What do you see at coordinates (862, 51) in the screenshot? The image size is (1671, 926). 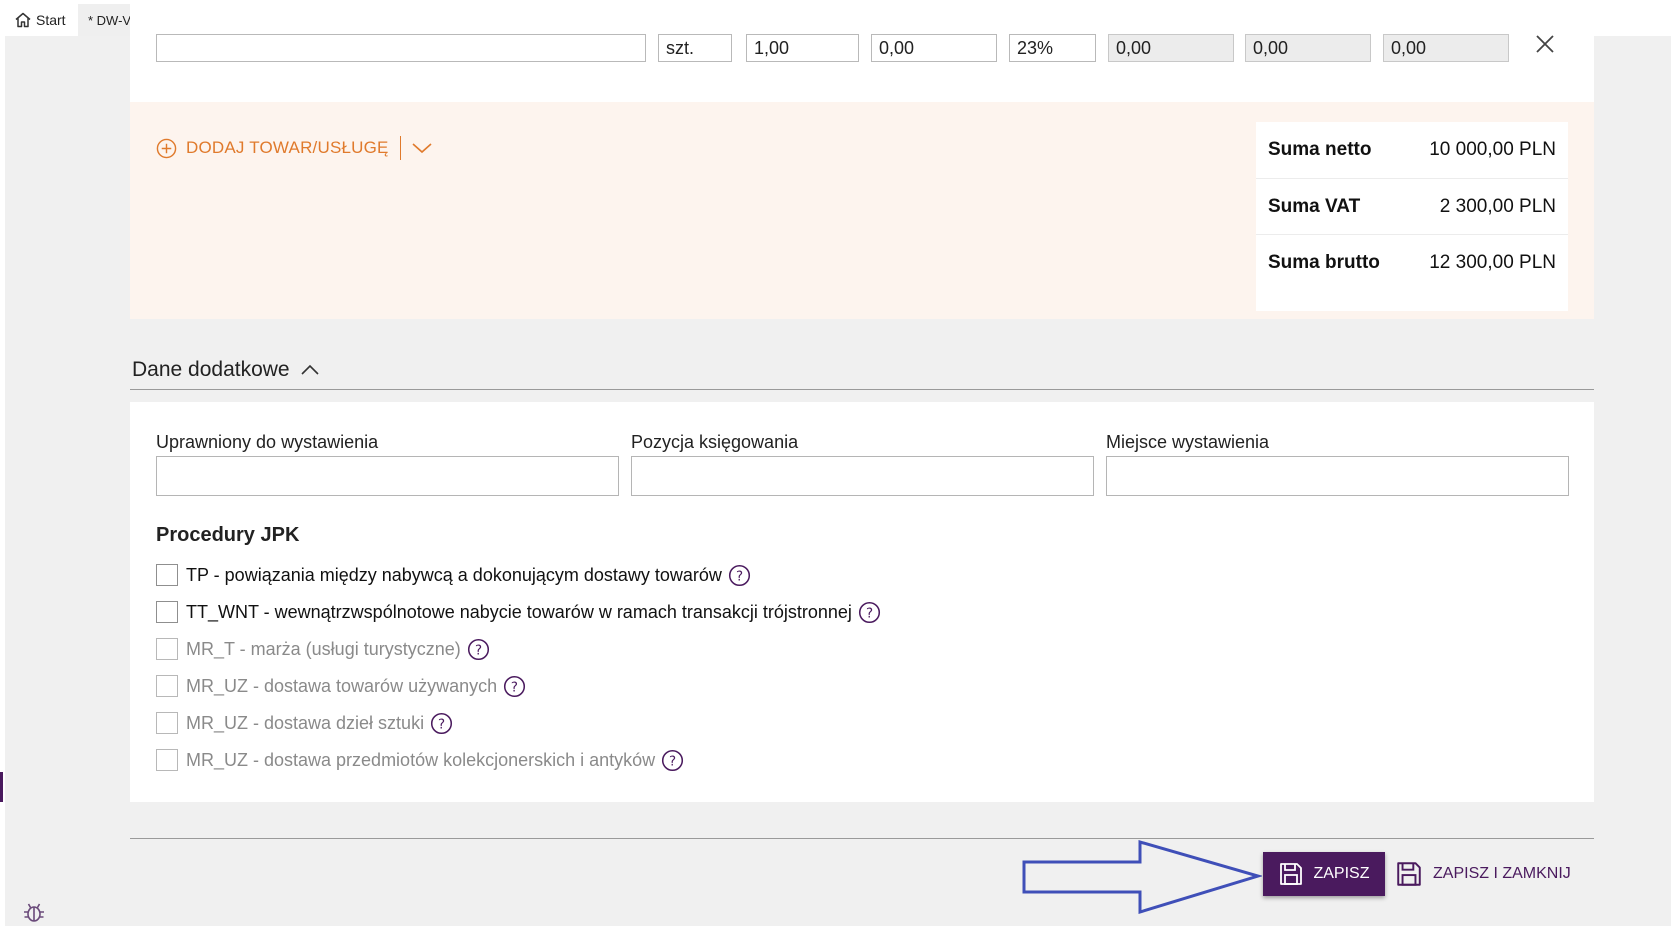 I see `invoice-items-card: szt. 1,00 0,00 23% 0,00 0,00 0,00` at bounding box center [862, 51].